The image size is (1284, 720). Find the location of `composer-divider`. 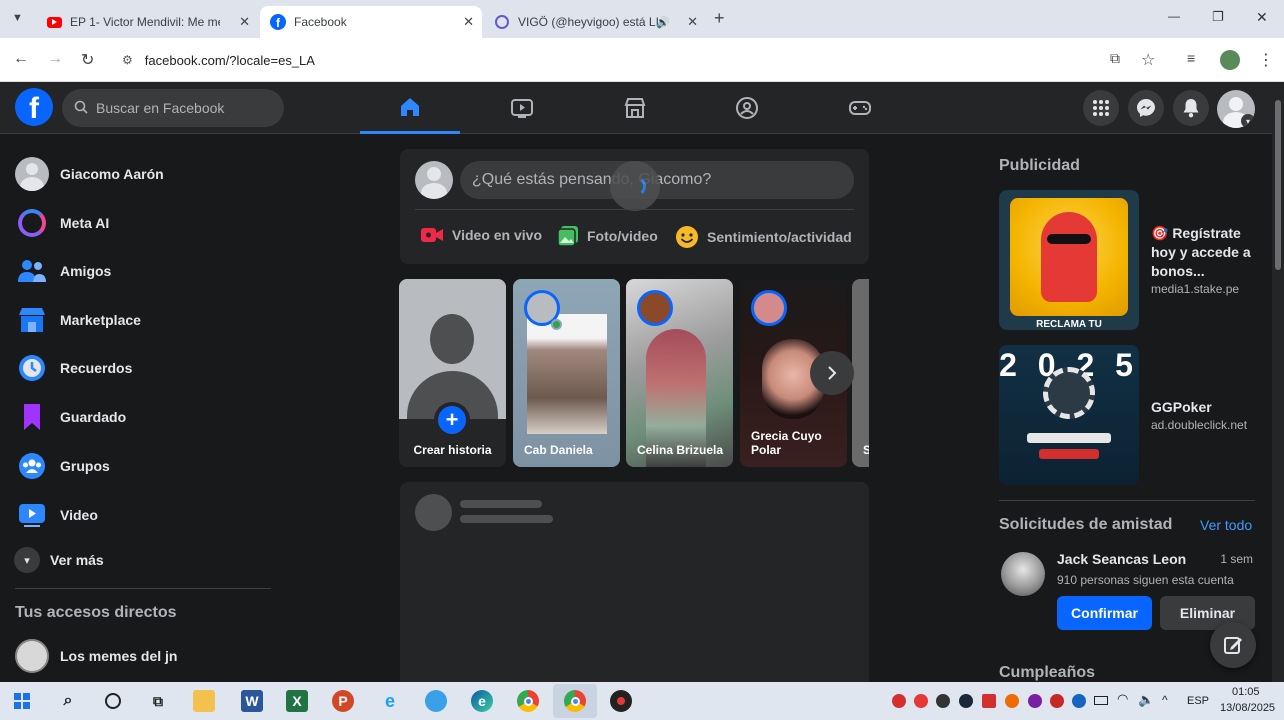

composer-divider is located at coordinates (634, 209).